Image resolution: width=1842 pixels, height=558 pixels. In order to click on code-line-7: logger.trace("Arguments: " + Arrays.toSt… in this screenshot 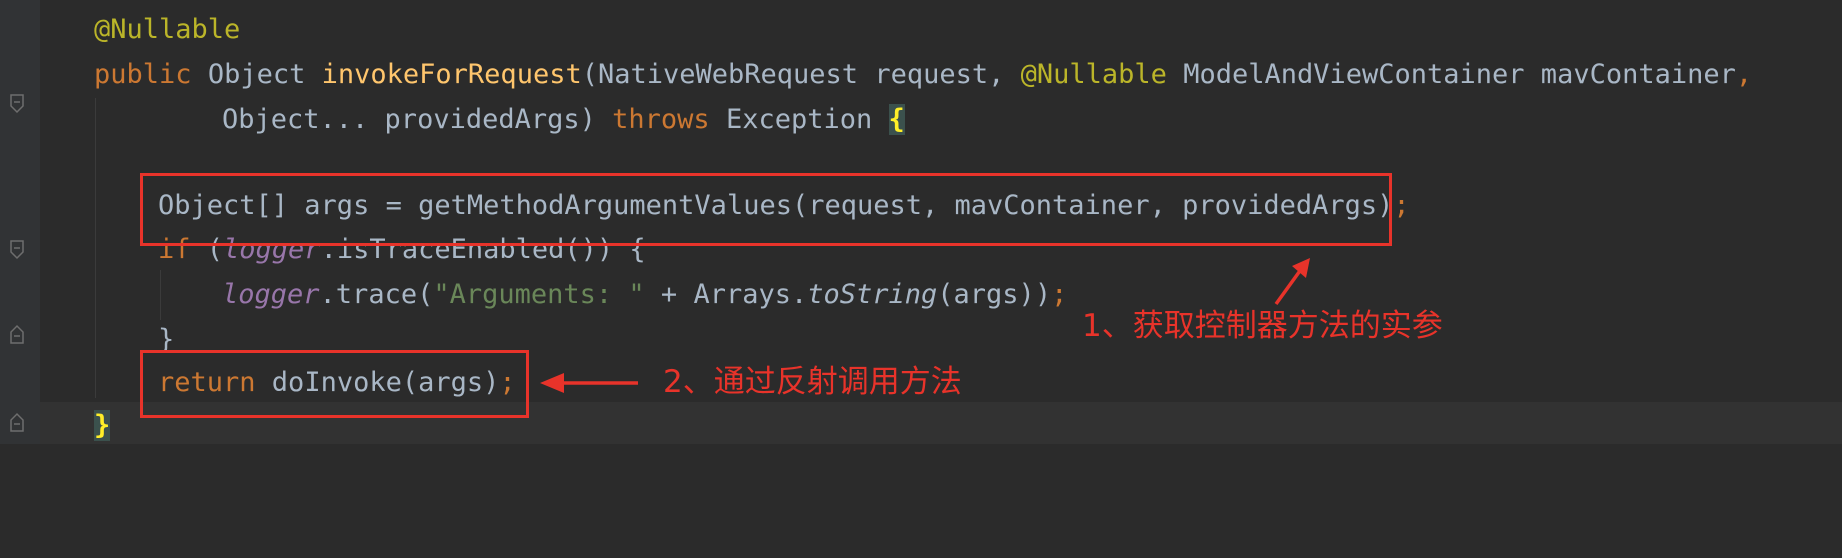, I will do `click(644, 295)`.